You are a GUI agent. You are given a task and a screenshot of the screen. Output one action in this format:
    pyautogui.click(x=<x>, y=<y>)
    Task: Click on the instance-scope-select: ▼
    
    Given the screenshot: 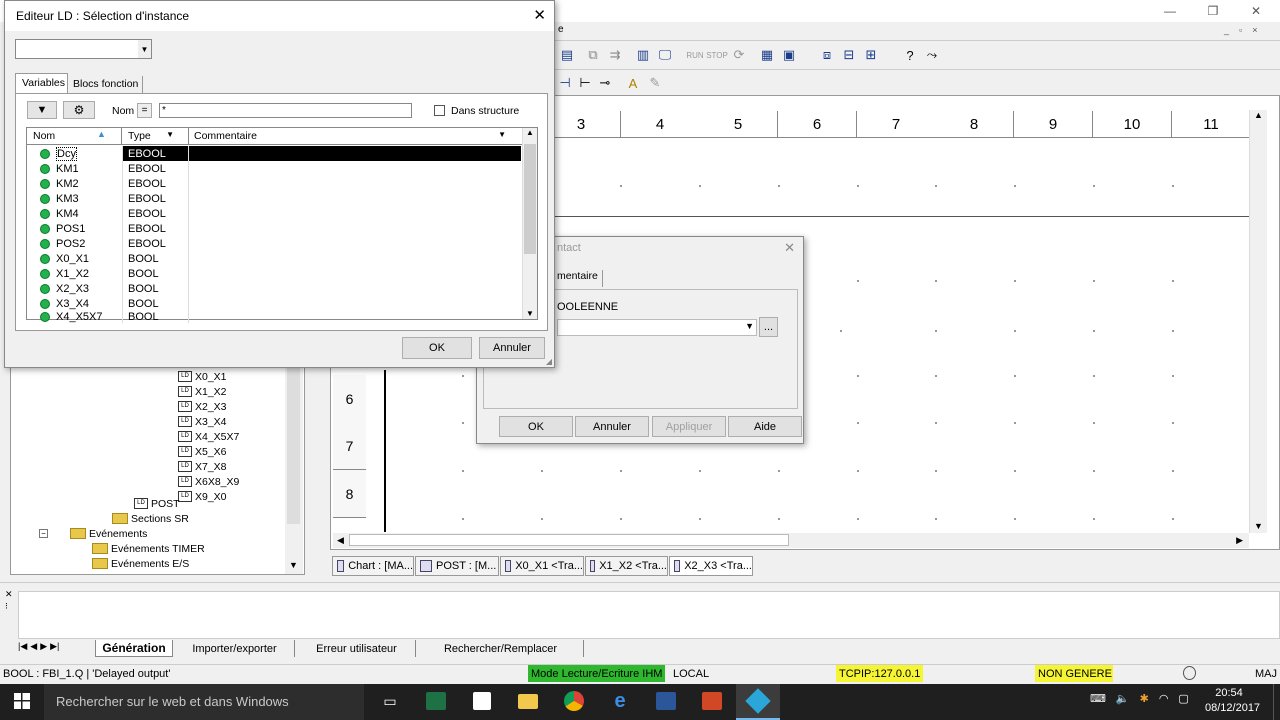 What is the action you would take?
    pyautogui.click(x=83, y=49)
    